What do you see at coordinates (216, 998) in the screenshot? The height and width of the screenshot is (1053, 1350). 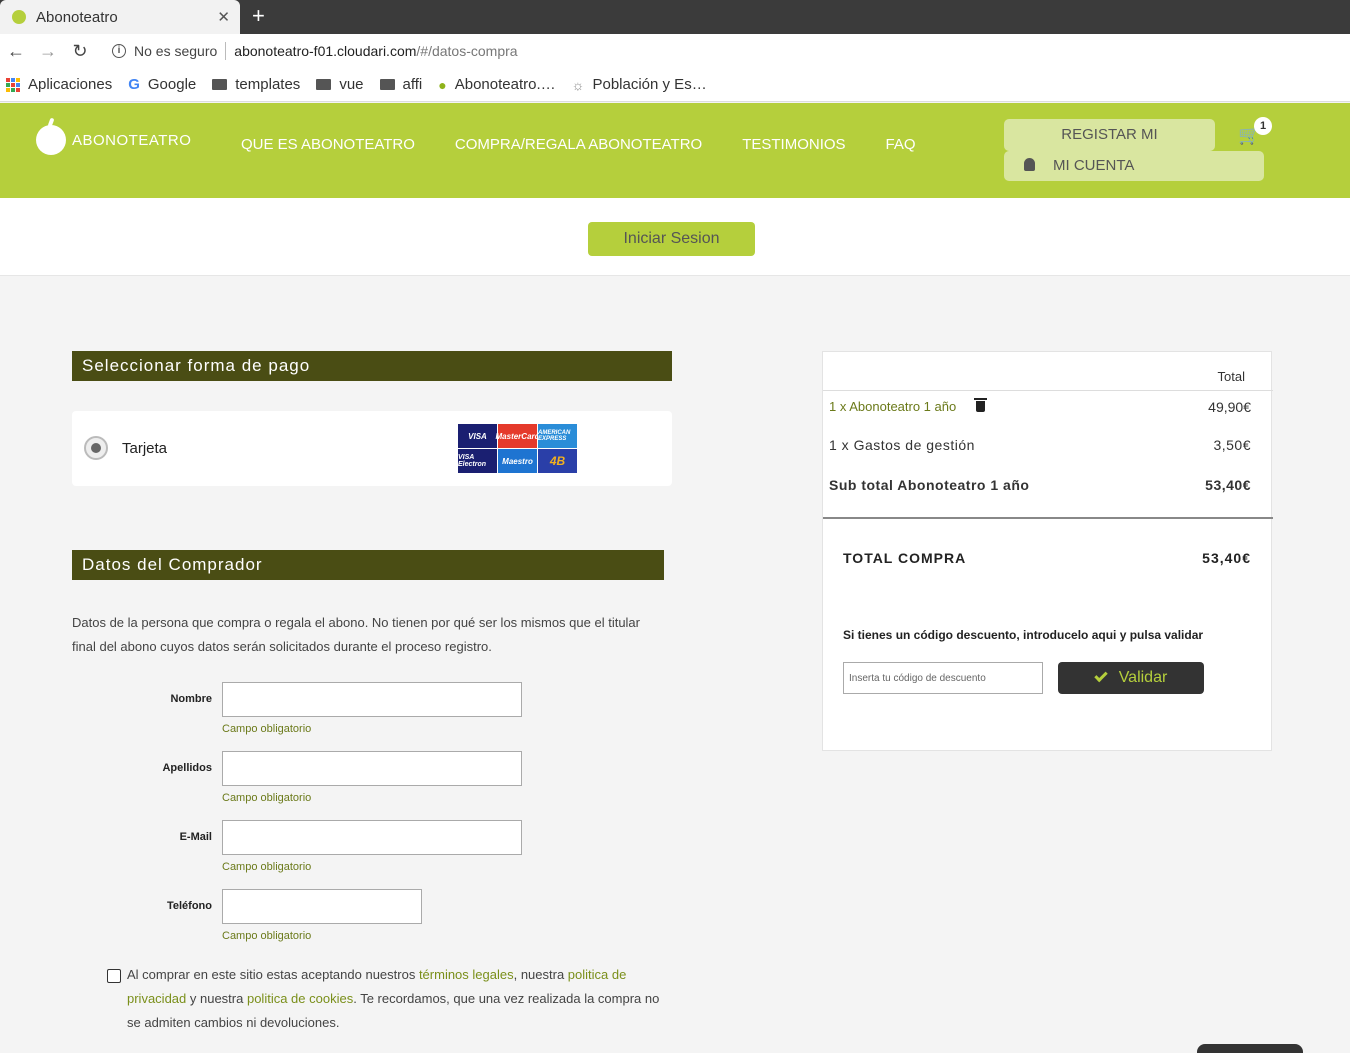 I see `terms-part: y nuestra` at bounding box center [216, 998].